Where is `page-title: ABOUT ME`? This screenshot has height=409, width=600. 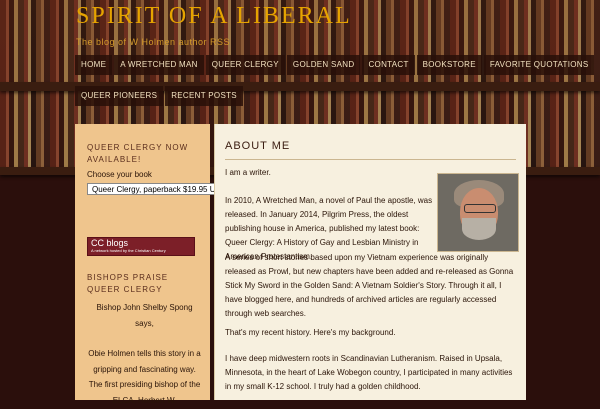
page-title: ABOUT ME is located at coordinates (258, 146).